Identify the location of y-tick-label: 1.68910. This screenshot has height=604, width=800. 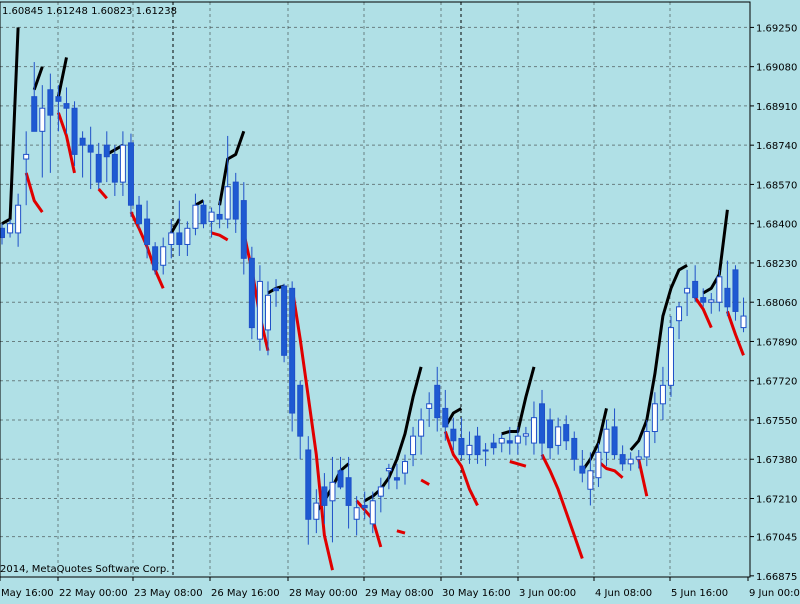
(776, 107).